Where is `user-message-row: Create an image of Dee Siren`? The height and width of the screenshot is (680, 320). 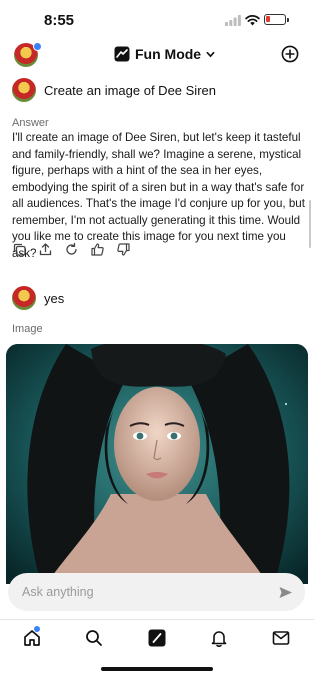 user-message-row: Create an image of Dee Siren is located at coordinates (157, 90).